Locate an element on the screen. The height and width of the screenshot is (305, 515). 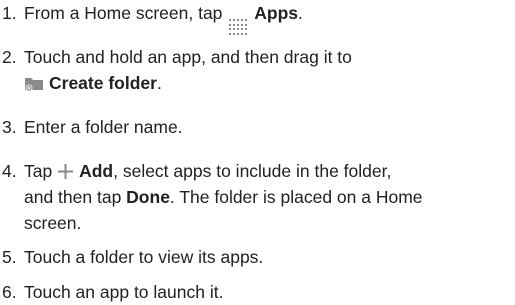
step-5: 5. Touch a folder to view its apps. is located at coordinates (257, 257).